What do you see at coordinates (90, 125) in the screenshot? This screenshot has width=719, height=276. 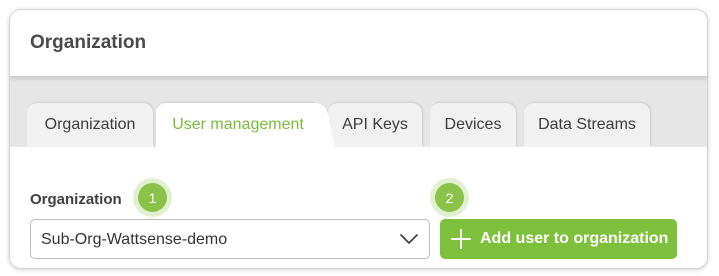 I see `tab-organization: Organization` at bounding box center [90, 125].